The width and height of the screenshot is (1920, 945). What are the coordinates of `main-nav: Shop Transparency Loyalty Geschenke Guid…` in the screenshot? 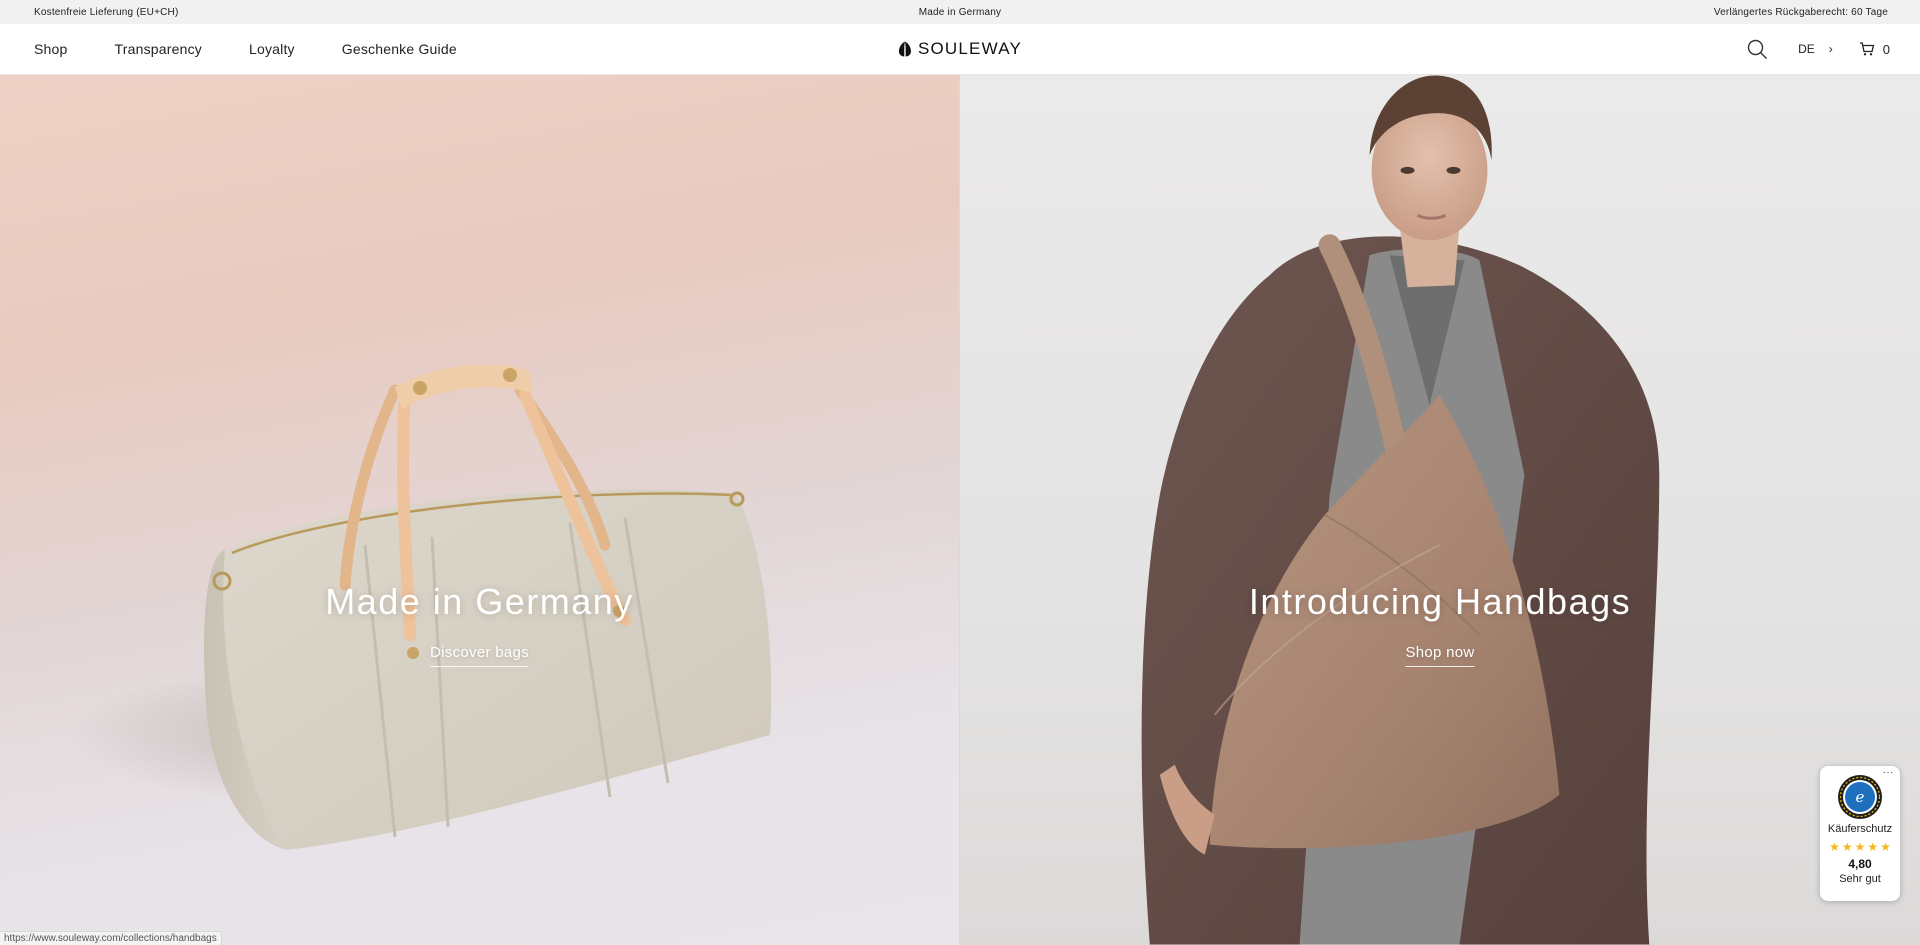 It's located at (252, 49).